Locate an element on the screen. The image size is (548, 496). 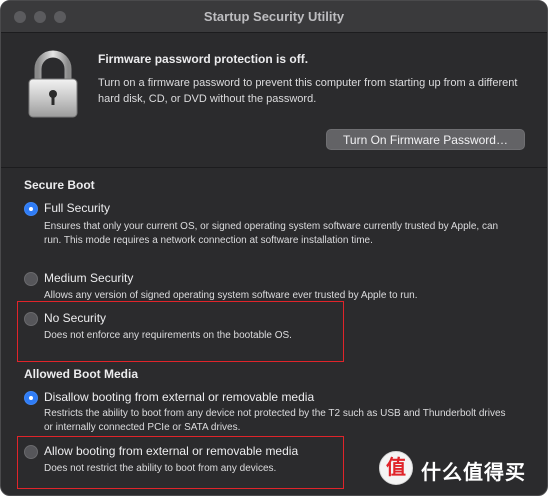
full-security-radio is located at coordinates (31, 209).